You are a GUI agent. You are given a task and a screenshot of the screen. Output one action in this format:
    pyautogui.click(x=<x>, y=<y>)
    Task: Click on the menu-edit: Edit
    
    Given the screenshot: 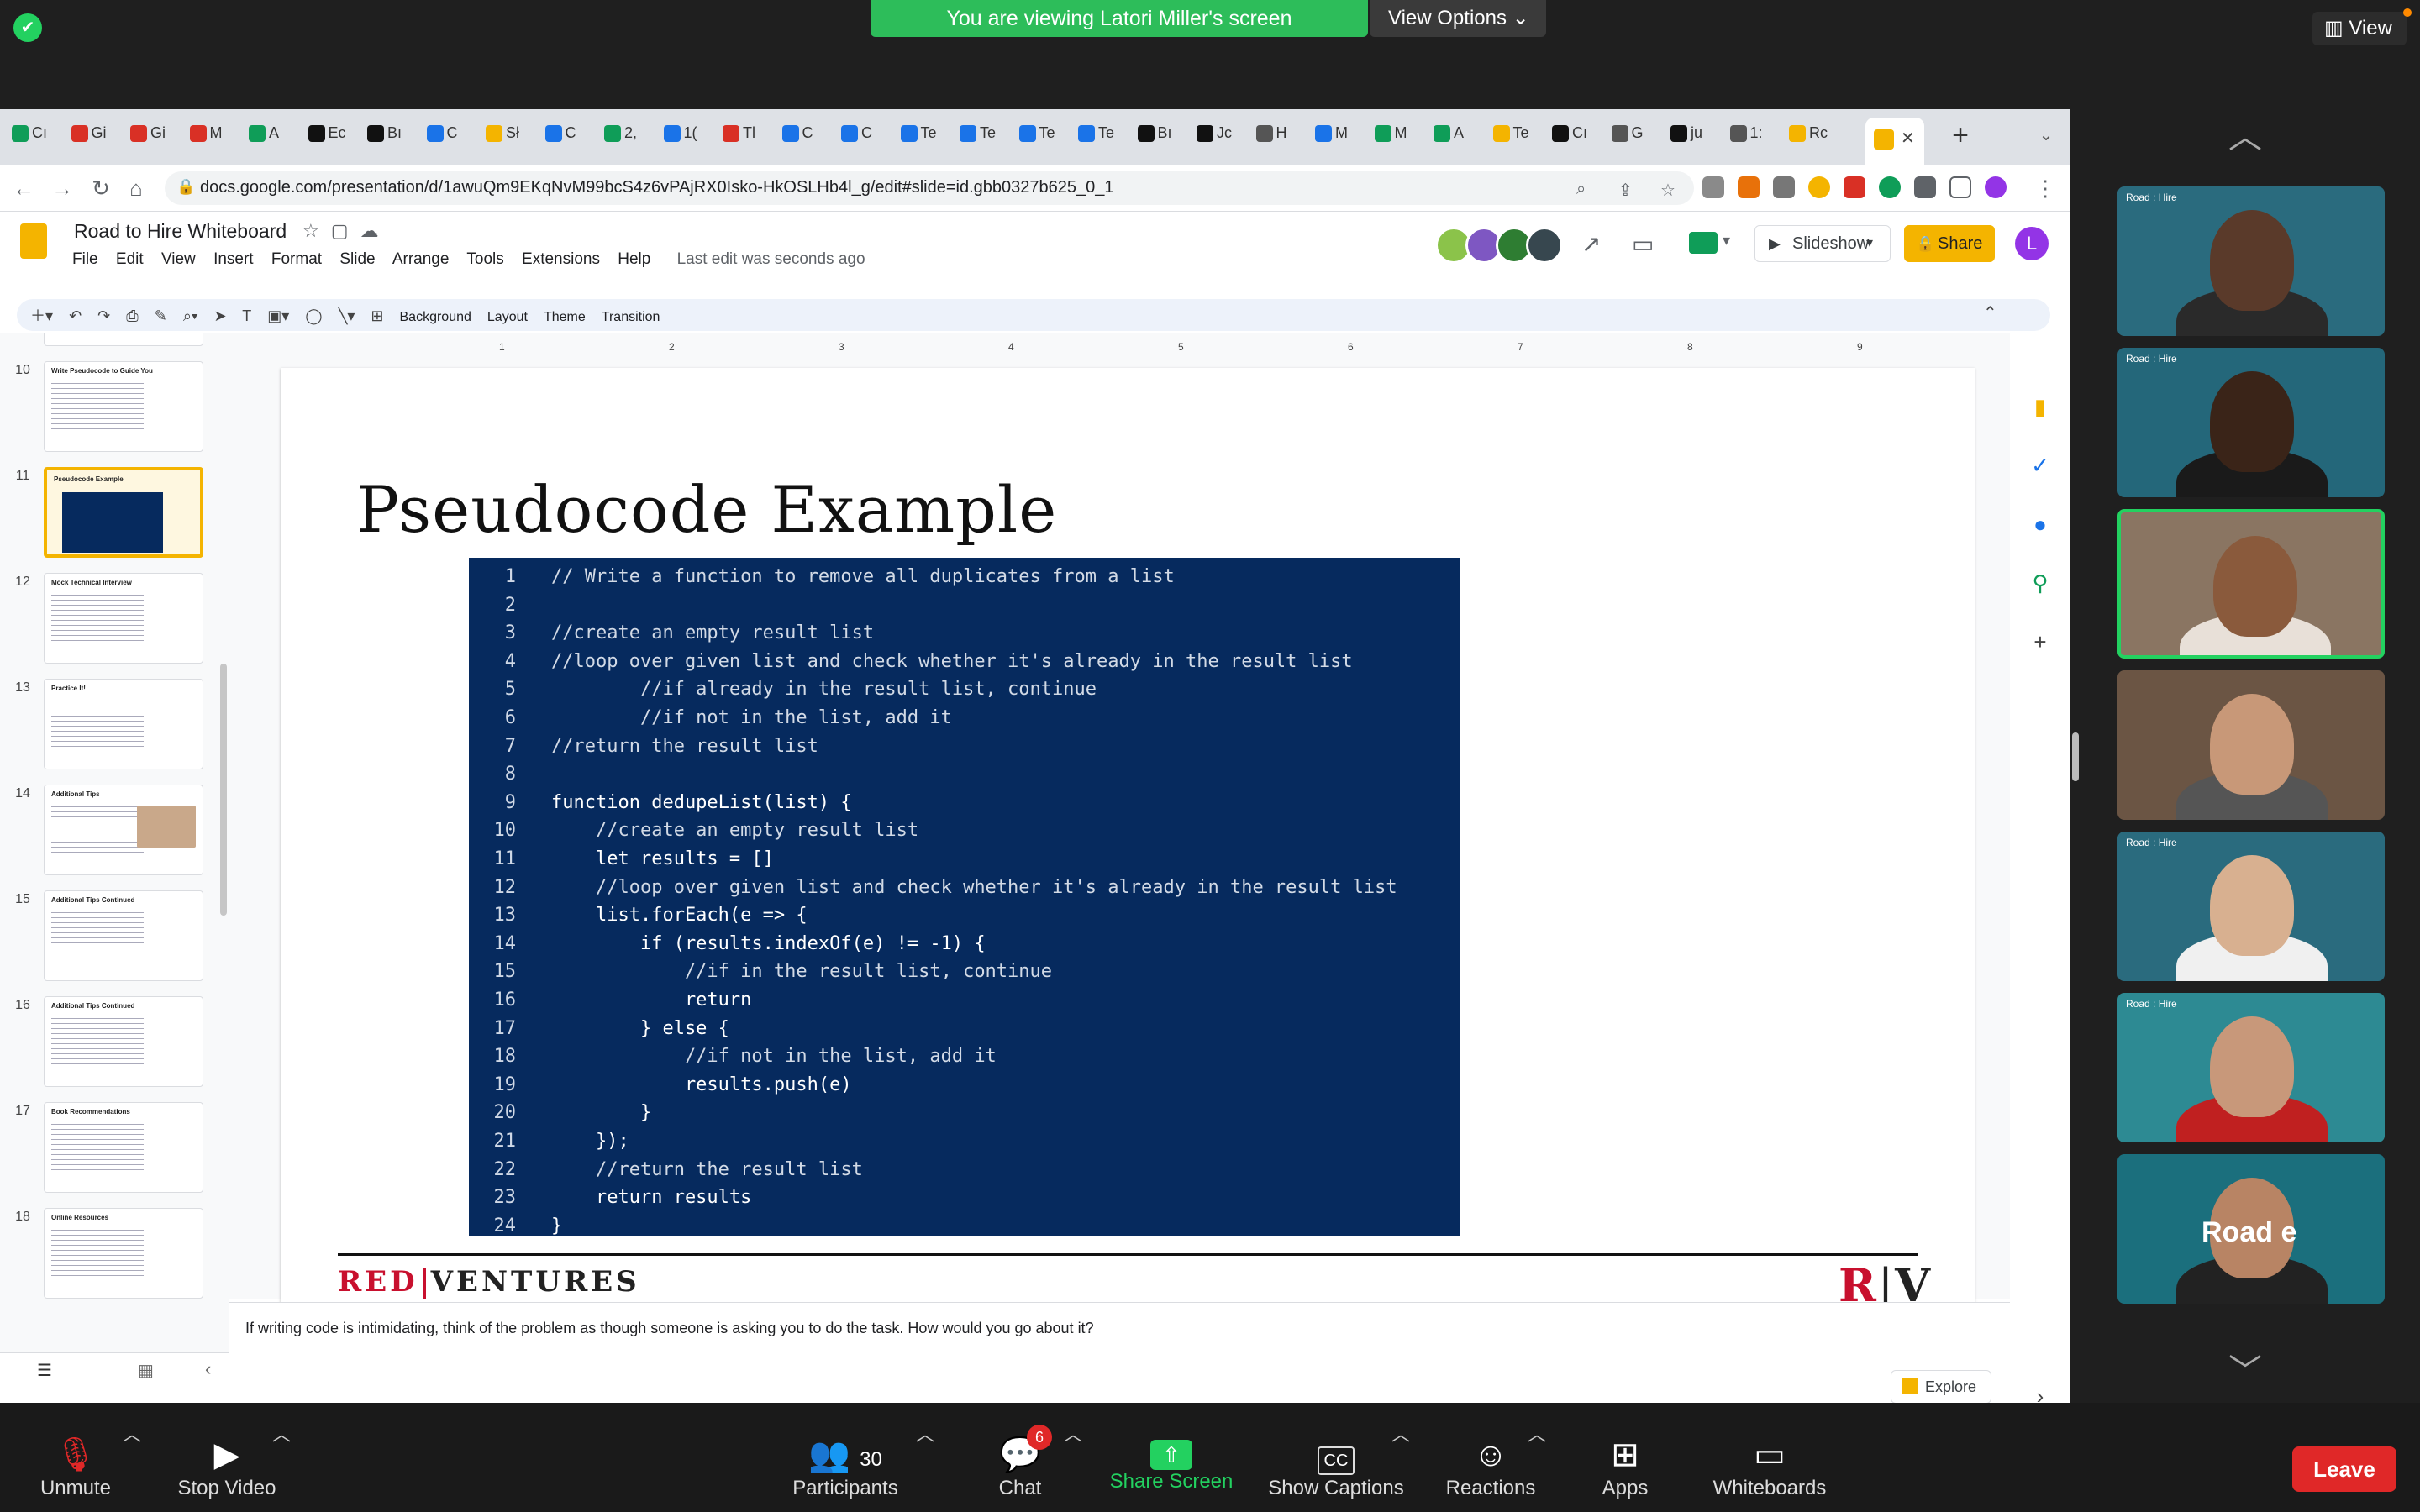 What is the action you would take?
    pyautogui.click(x=130, y=259)
    